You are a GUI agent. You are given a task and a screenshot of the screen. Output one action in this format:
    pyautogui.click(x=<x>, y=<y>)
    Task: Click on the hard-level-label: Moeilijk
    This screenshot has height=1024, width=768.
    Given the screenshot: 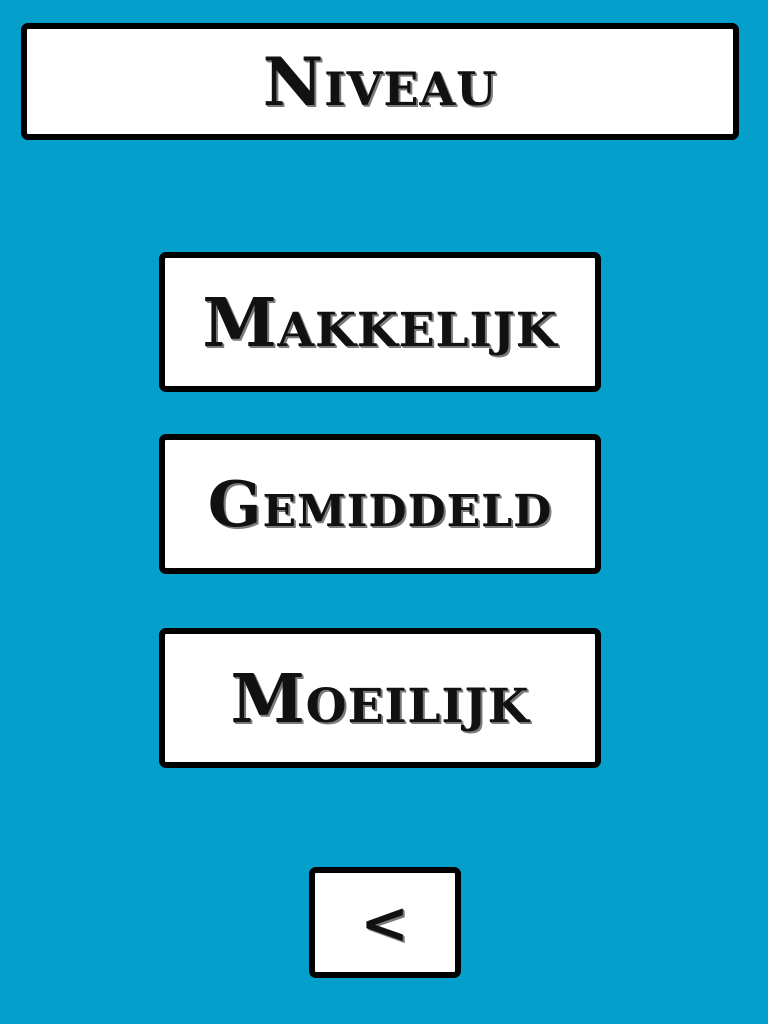 What is the action you would take?
    pyautogui.click(x=380, y=698)
    